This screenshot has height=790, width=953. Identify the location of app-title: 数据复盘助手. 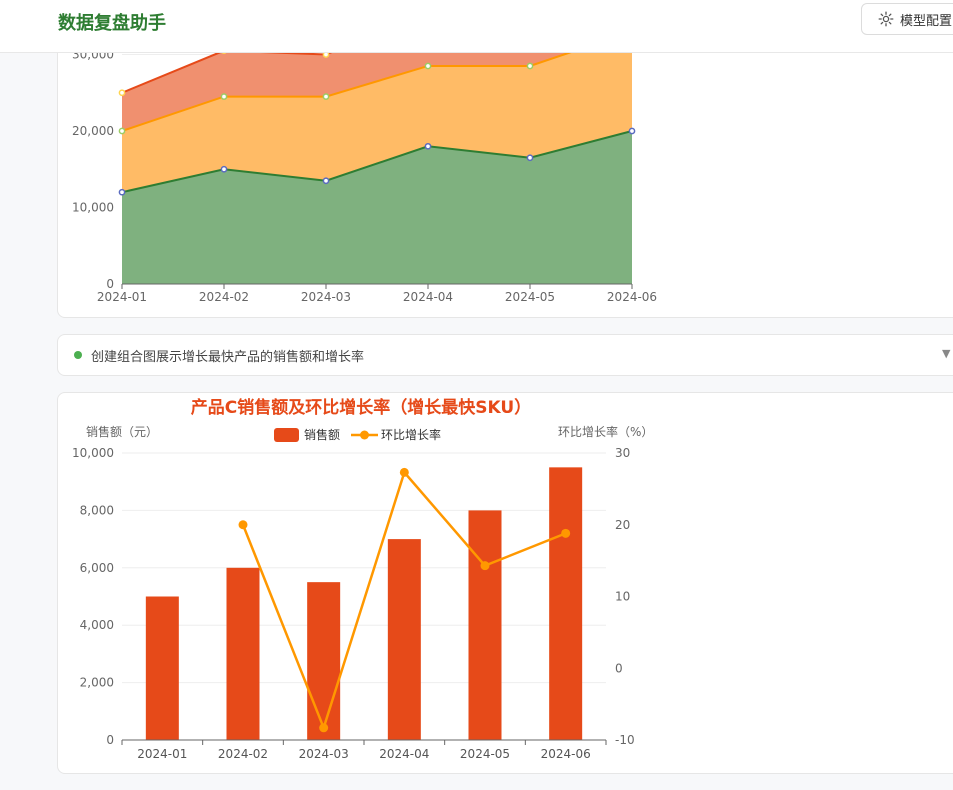
(112, 23).